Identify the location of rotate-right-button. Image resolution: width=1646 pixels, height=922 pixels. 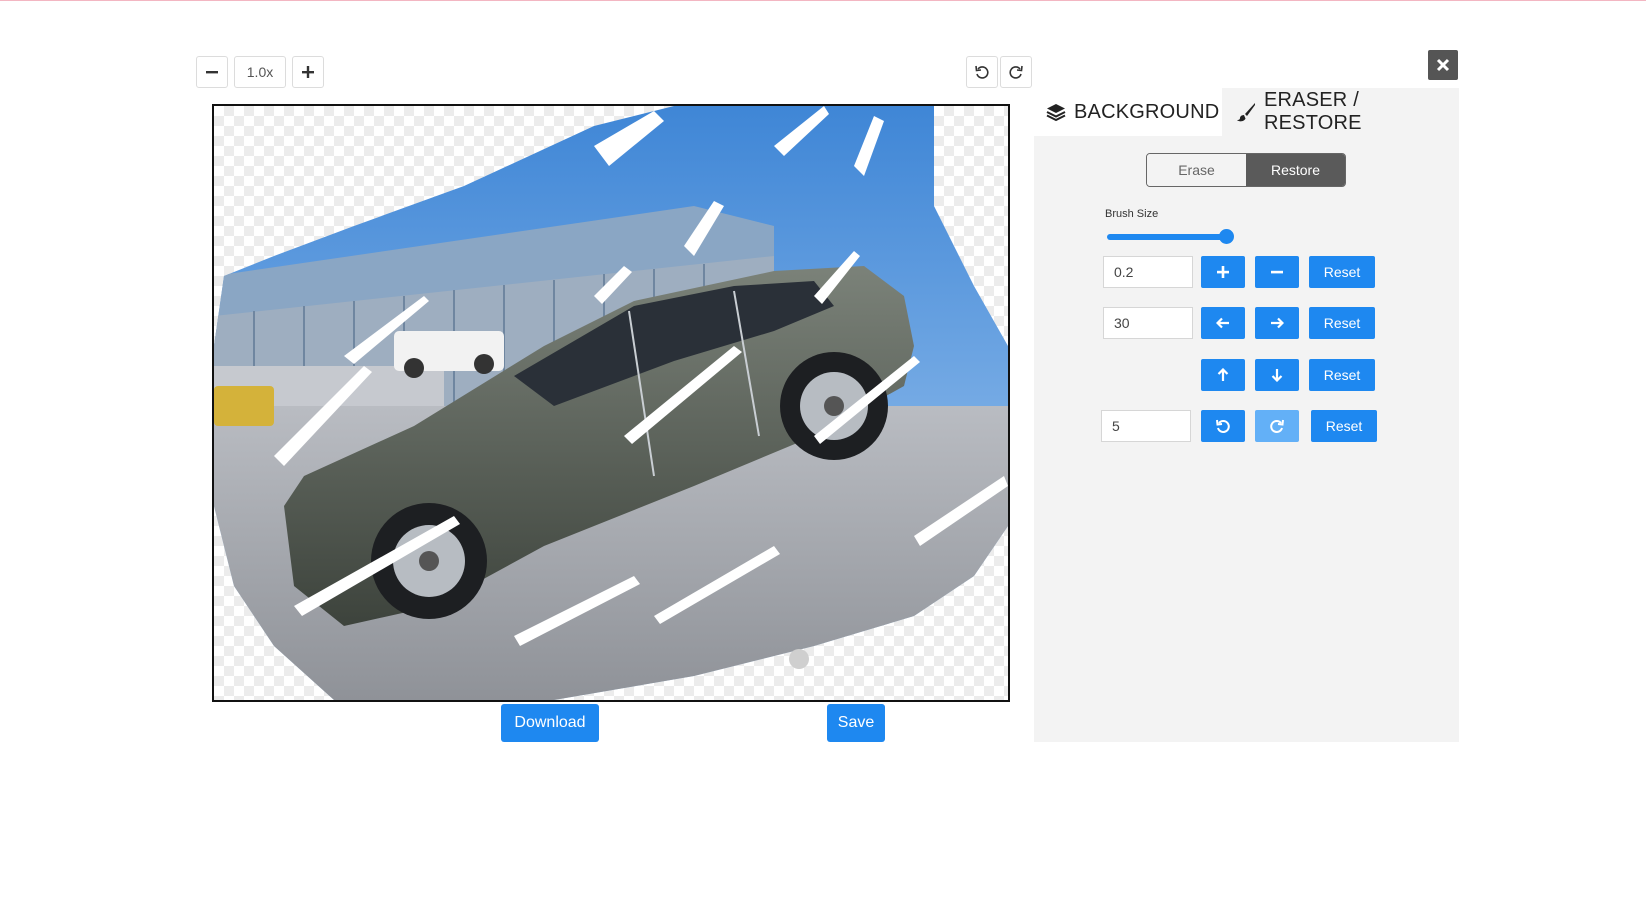
(1277, 426).